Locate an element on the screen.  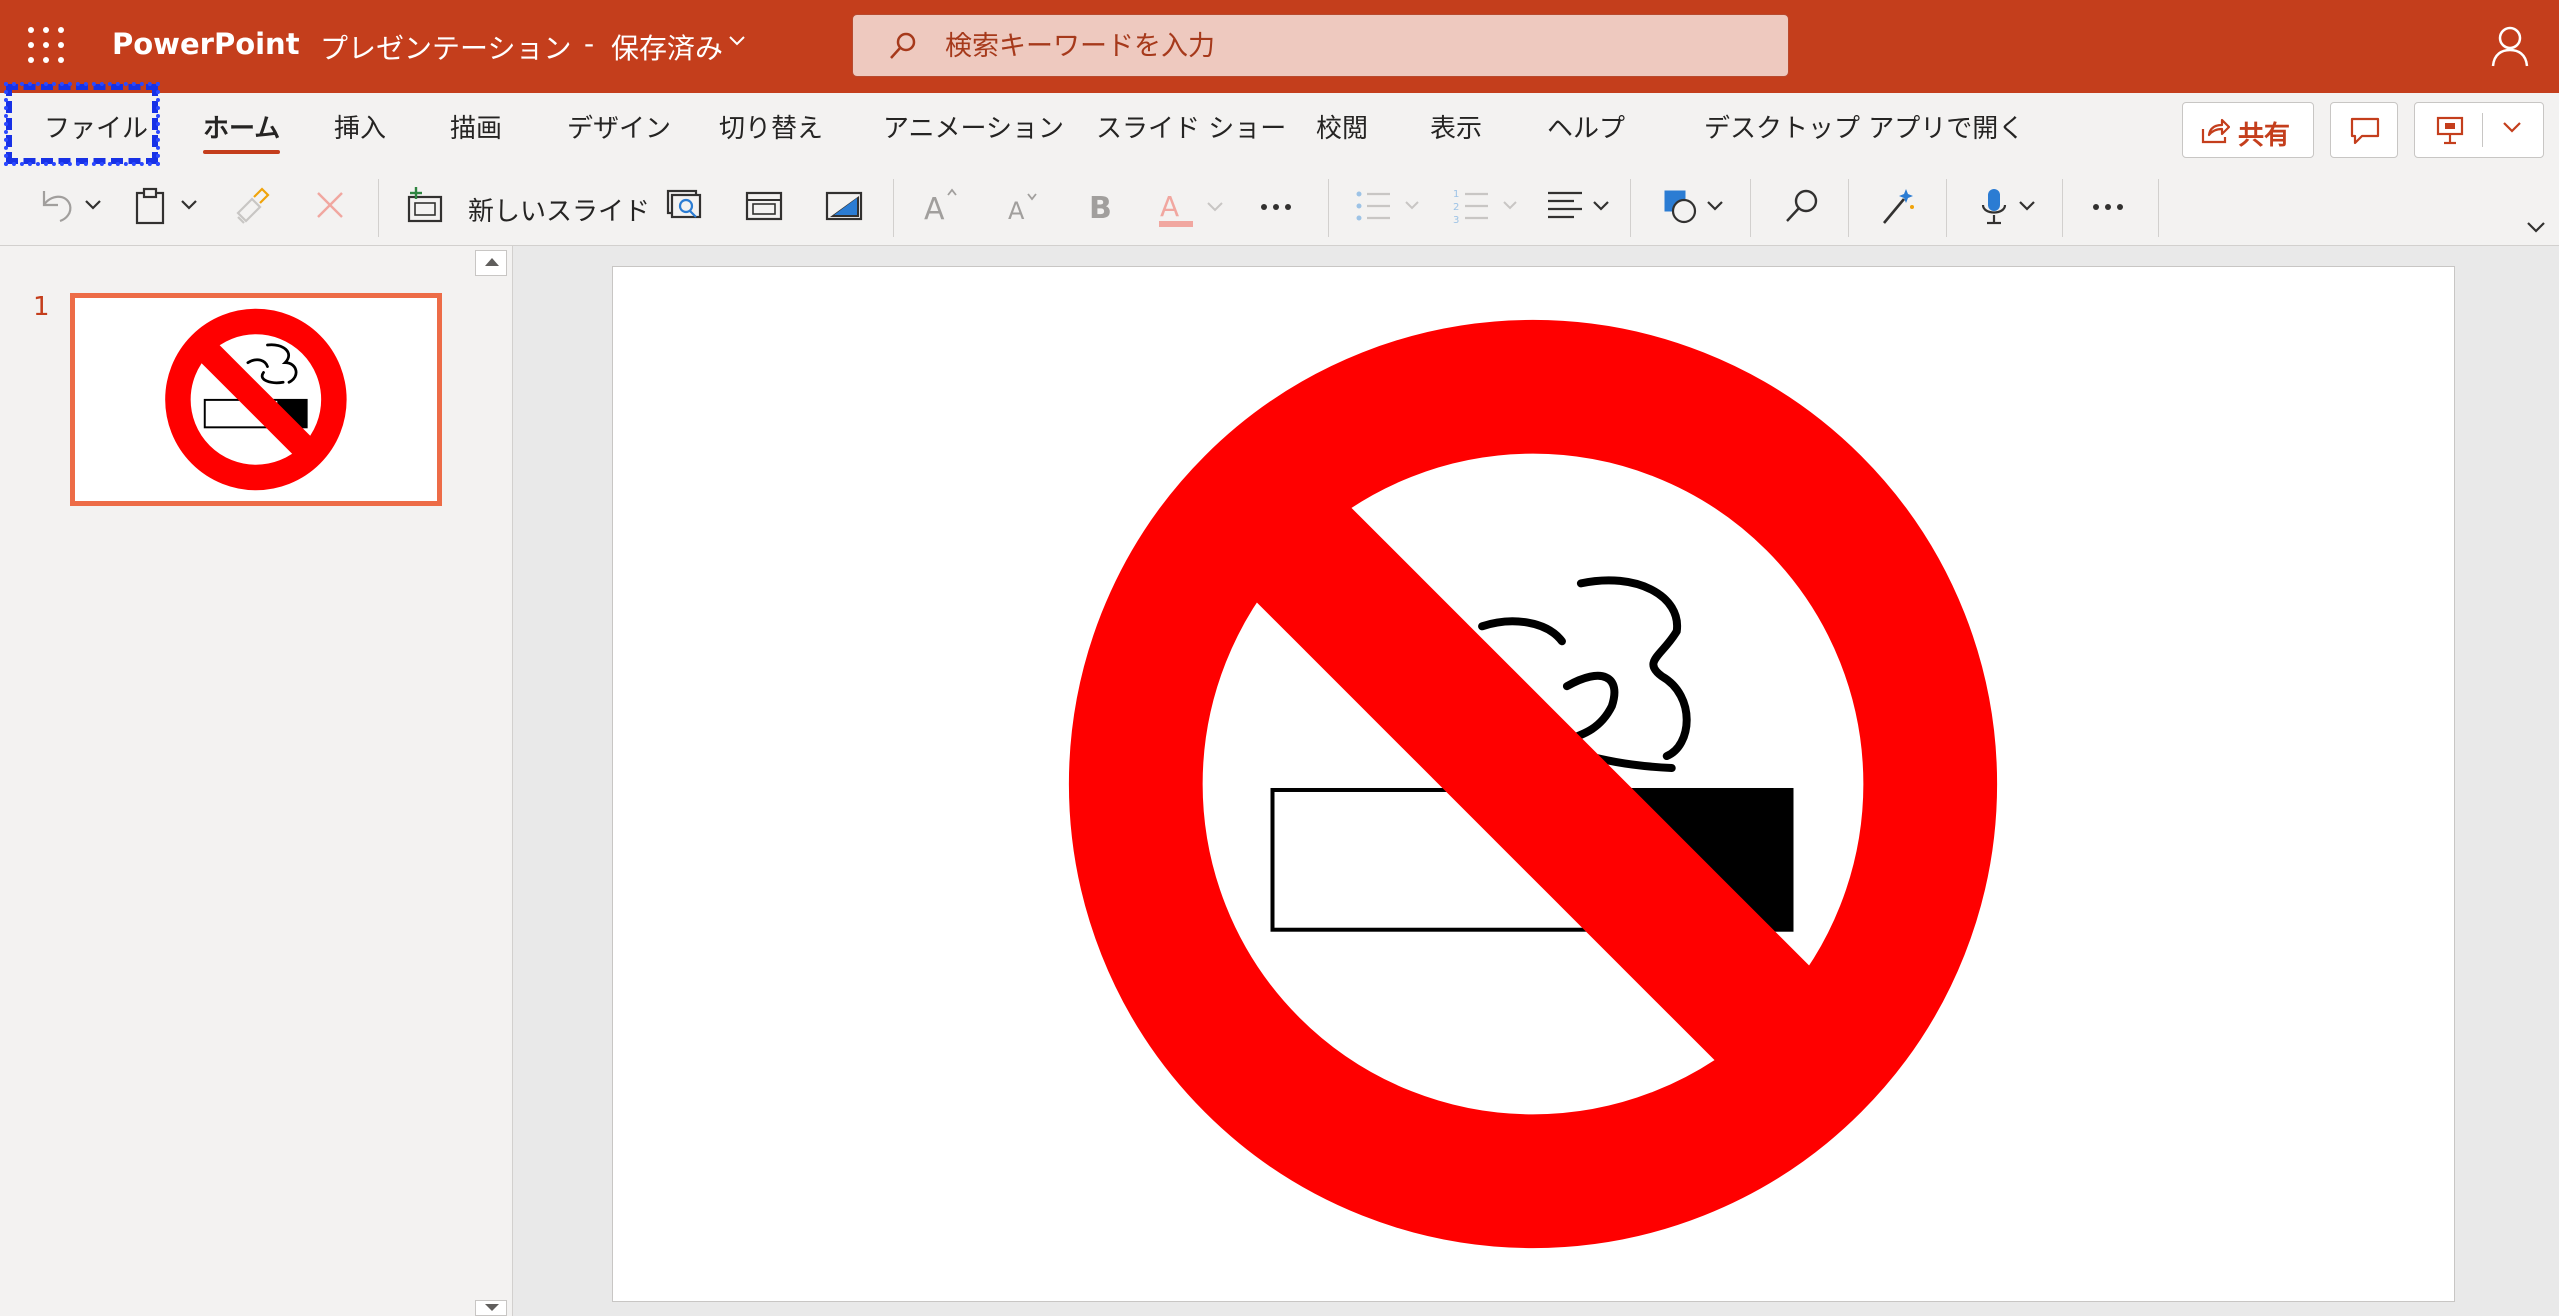
tab-transitions: 切り替え is located at coordinates (771, 126).